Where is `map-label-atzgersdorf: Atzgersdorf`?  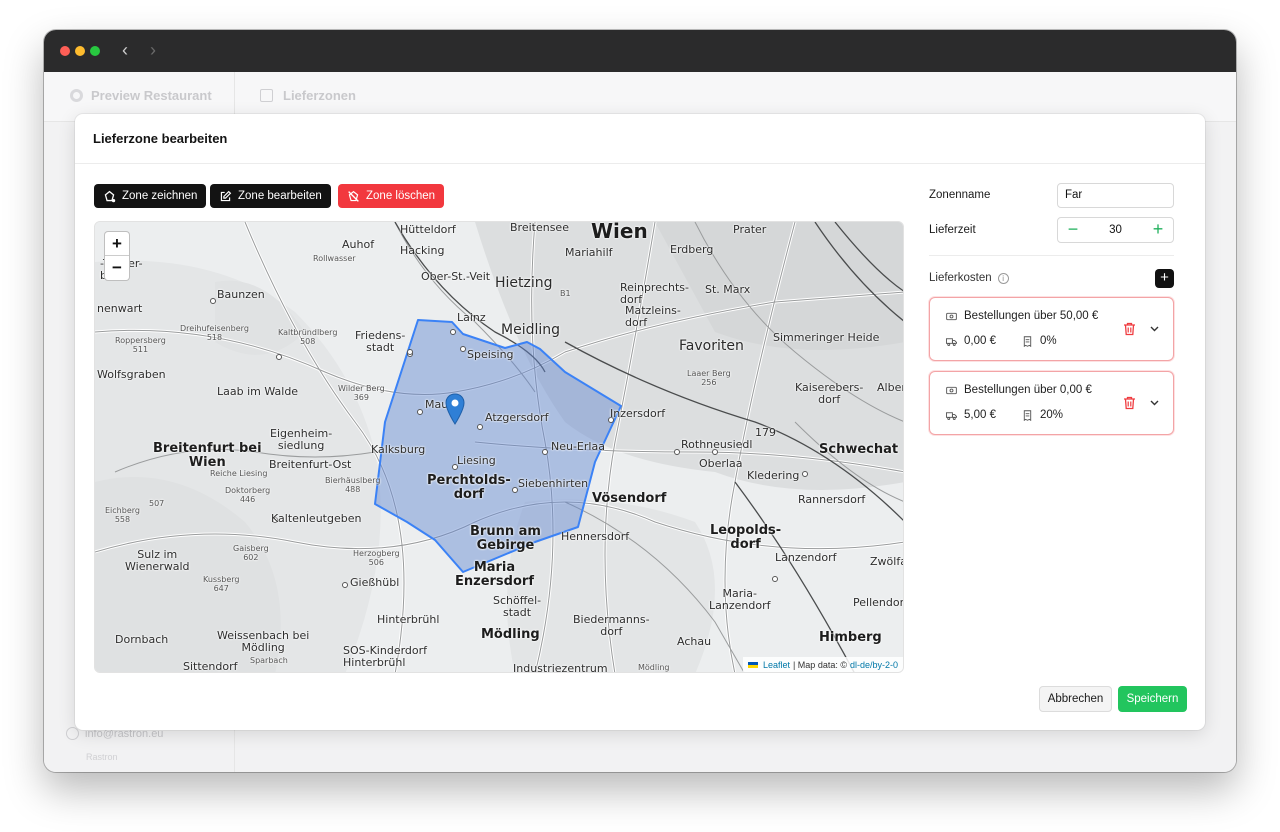 map-label-atzgersdorf: Atzgersdorf is located at coordinates (517, 417).